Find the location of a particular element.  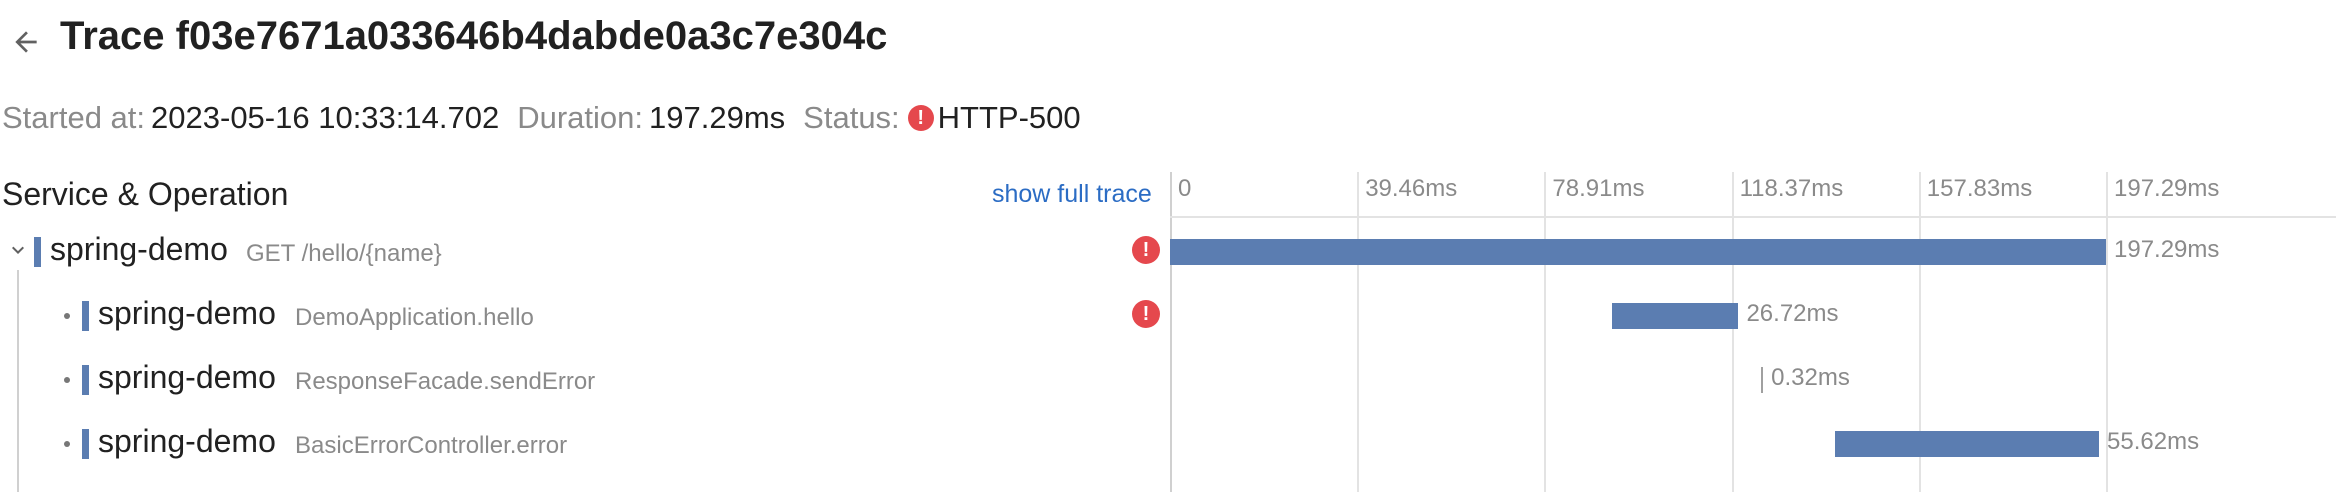

page-title: Trace f03e7671a033646b4dabde0a3c7e304c is located at coordinates (474, 36).